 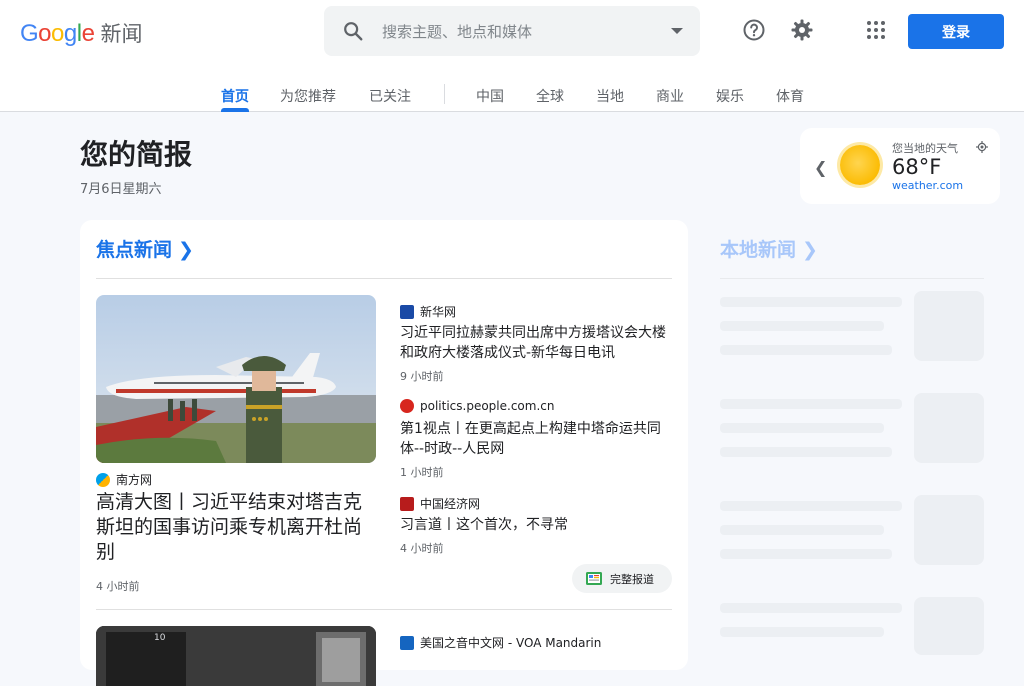 I want to click on hero-source-name: 南方网, so click(x=134, y=480).